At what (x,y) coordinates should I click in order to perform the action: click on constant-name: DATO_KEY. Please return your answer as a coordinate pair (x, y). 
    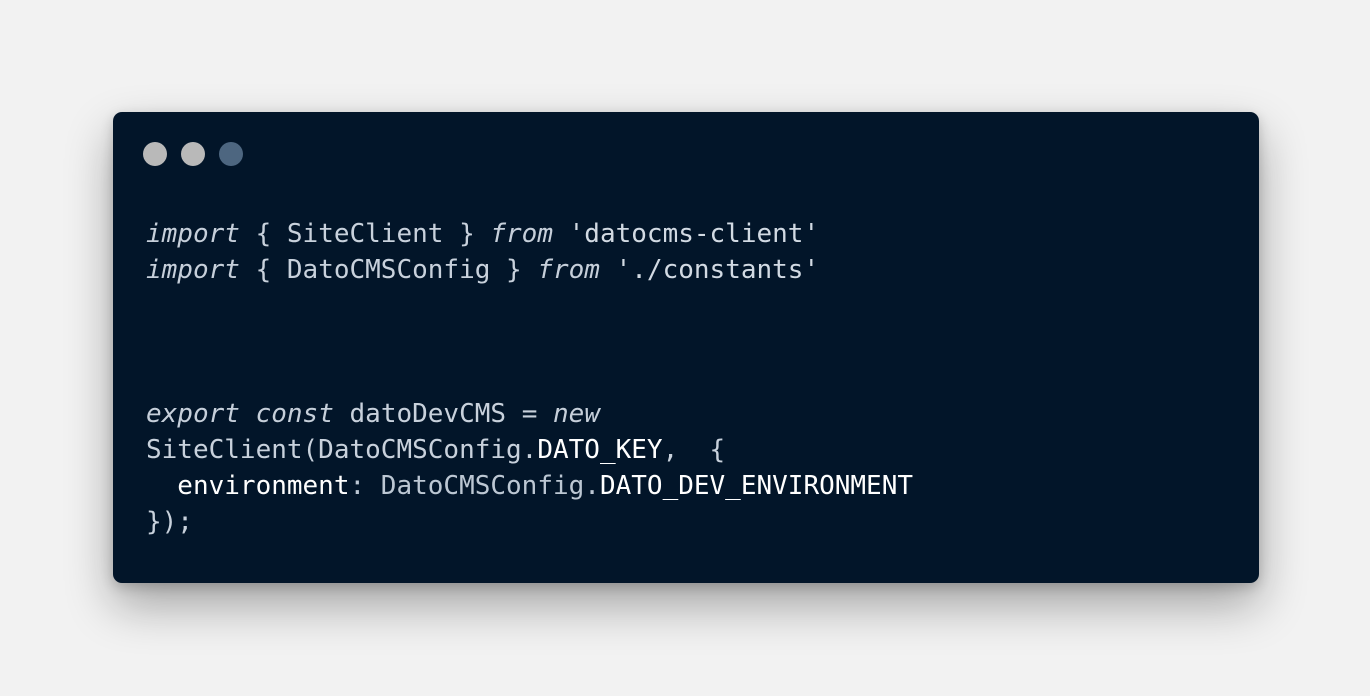
    Looking at the image, I should click on (600, 450).